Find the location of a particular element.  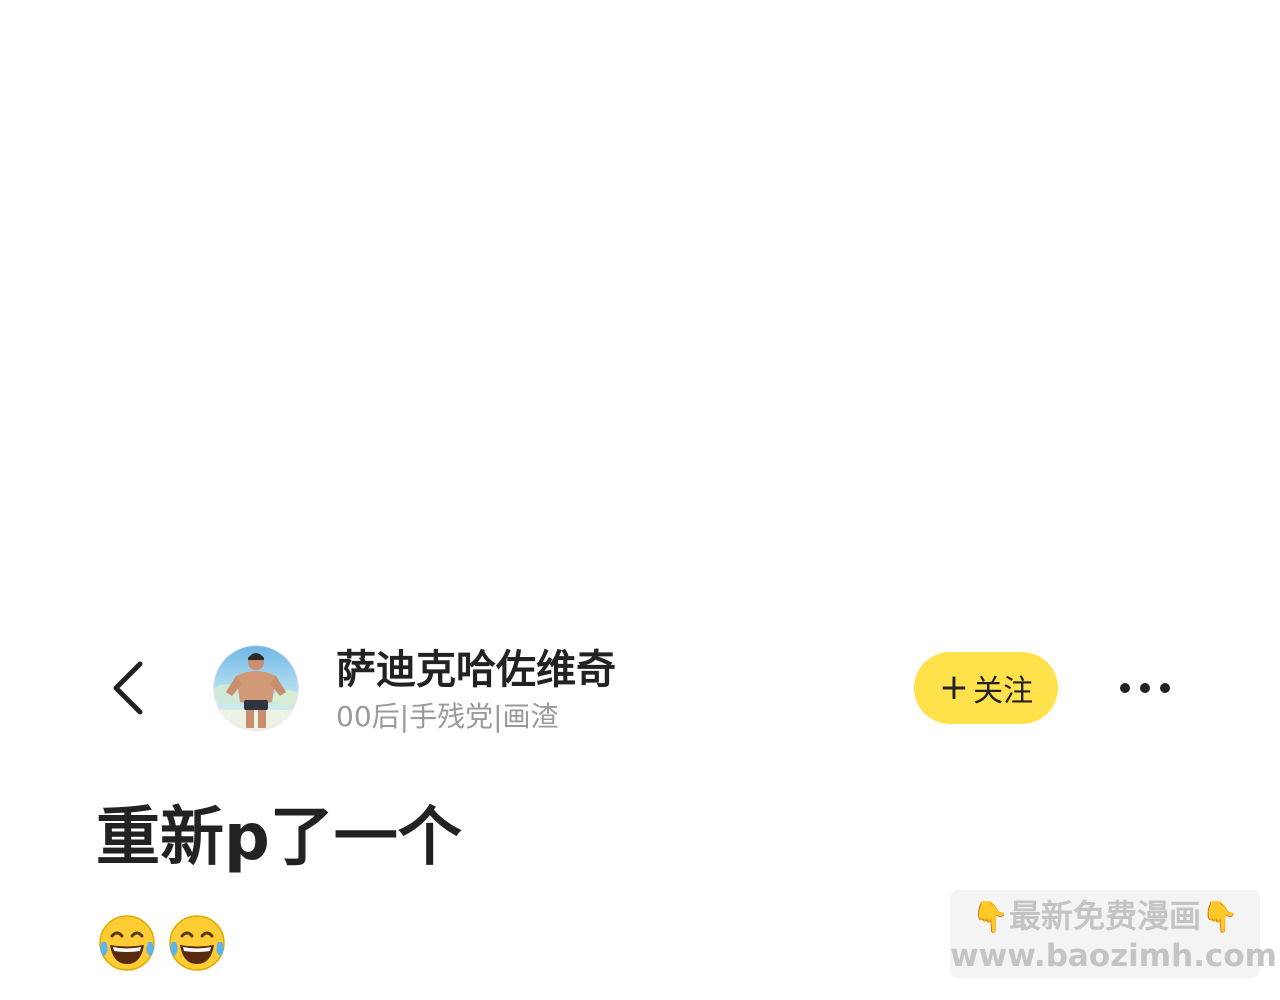

avatar is located at coordinates (256, 688).